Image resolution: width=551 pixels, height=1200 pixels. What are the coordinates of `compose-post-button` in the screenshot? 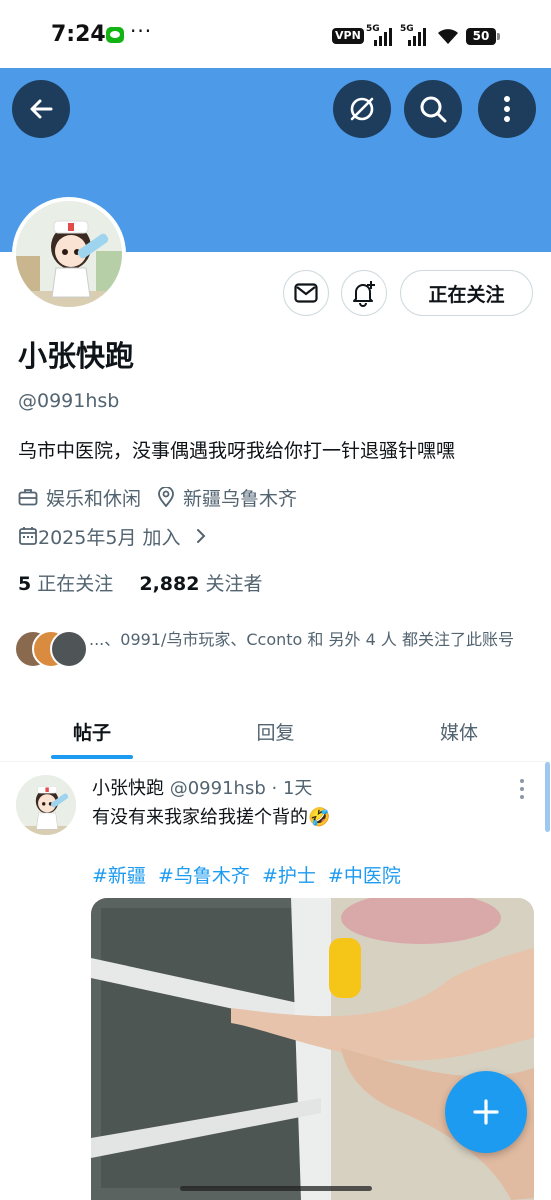 It's located at (486, 1112).